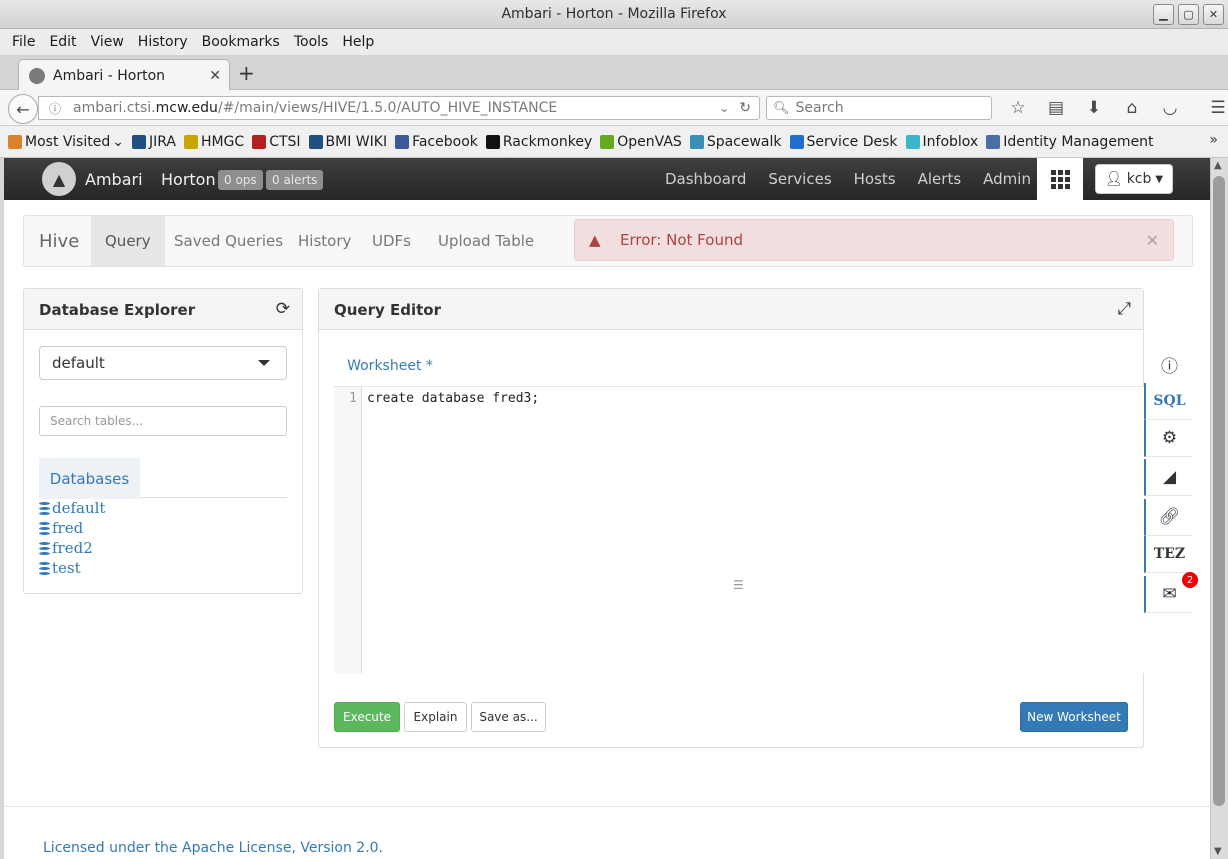  I want to click on menu-bookmarks: Bookmarks, so click(241, 42).